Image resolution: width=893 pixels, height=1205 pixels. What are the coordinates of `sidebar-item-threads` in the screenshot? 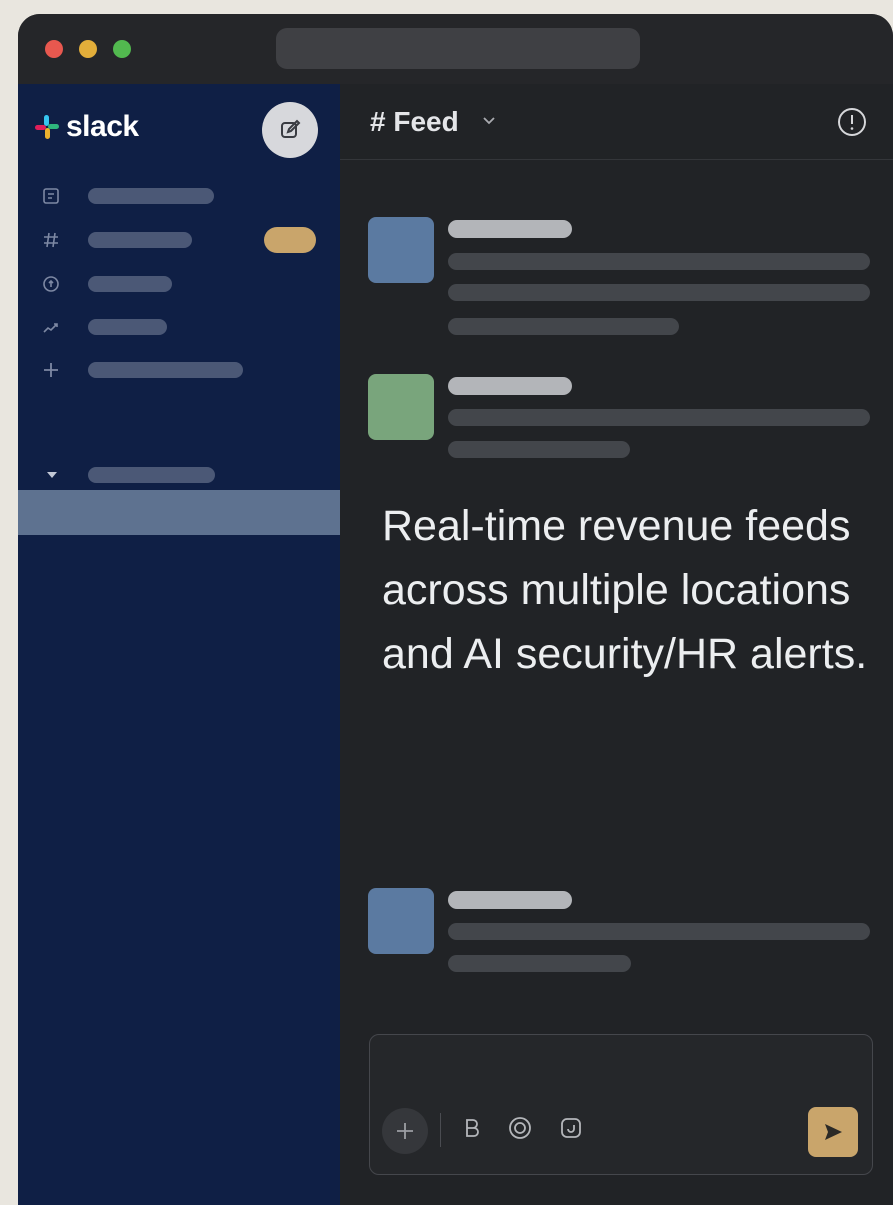 It's located at (127, 196).